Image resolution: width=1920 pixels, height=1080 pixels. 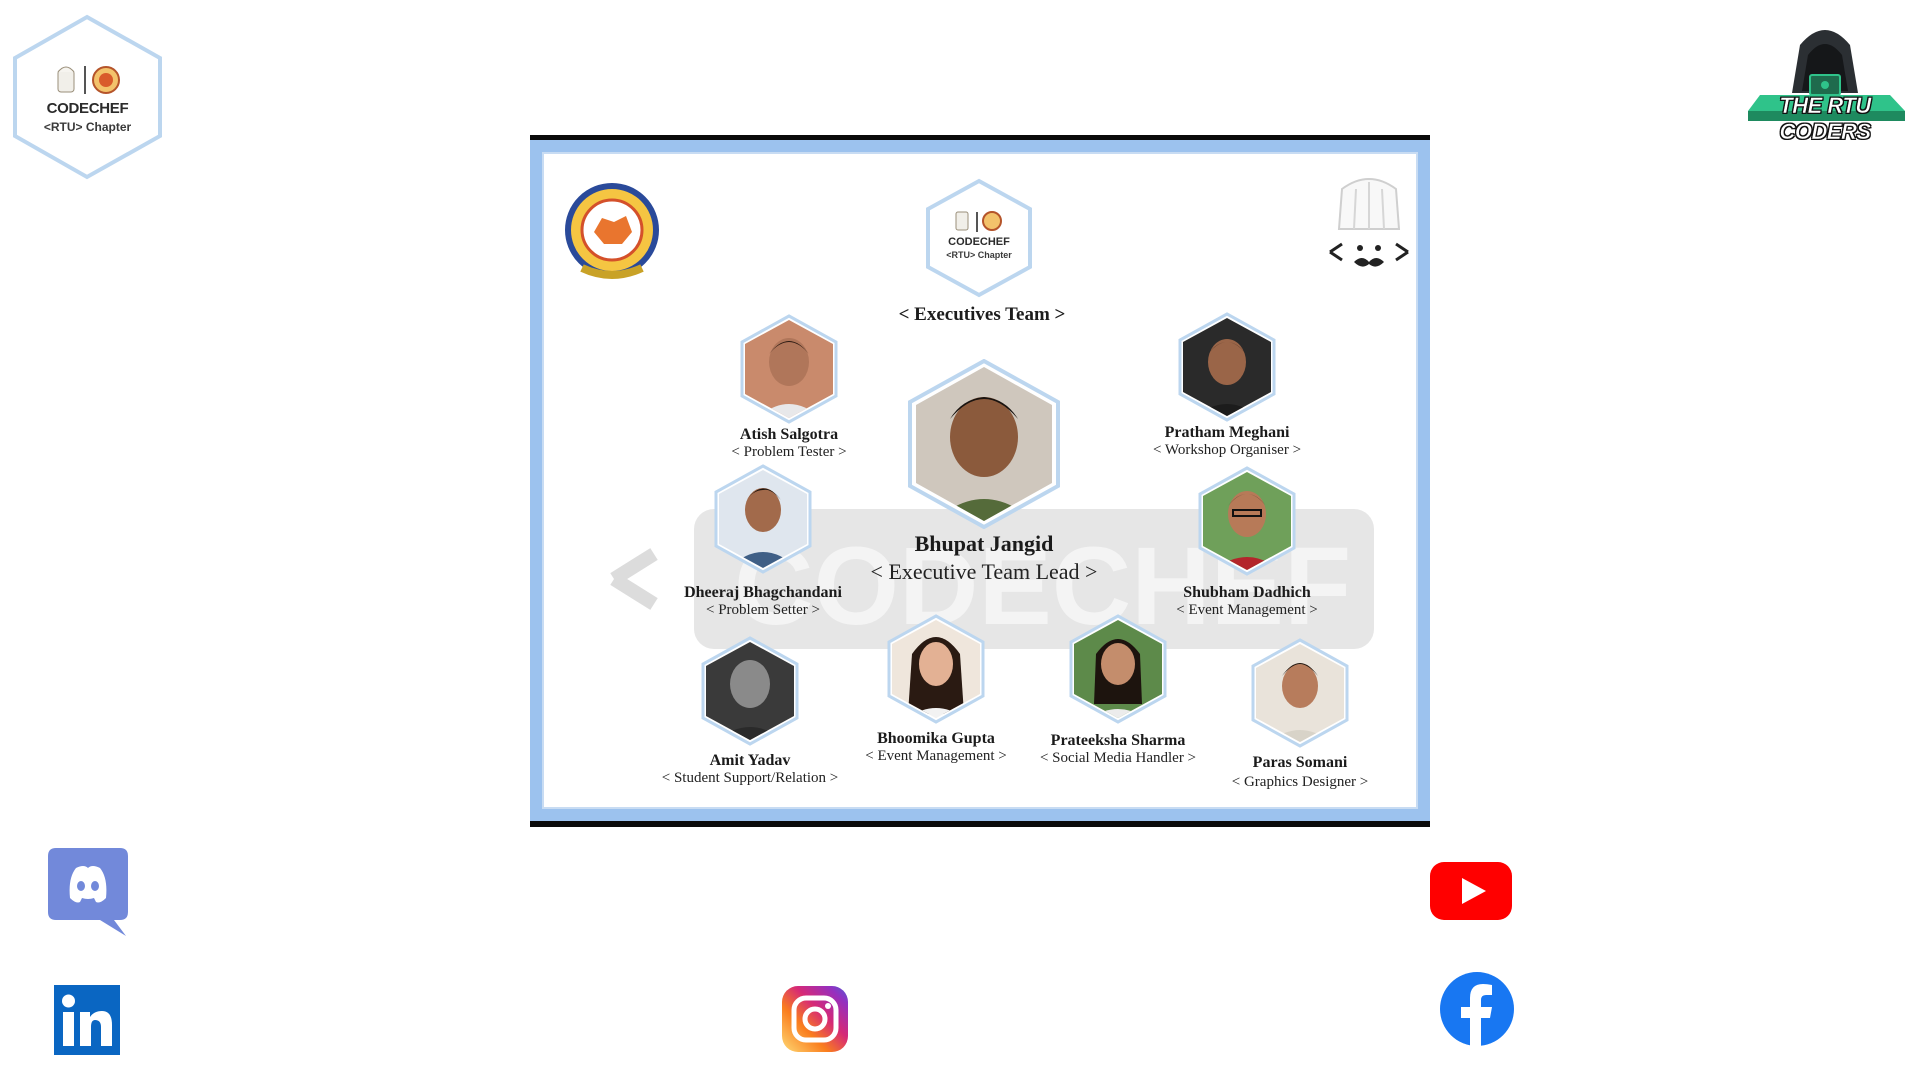 What do you see at coordinates (1825, 119) in the screenshot?
I see `rtu-coders-text: THE RTU CODERS` at bounding box center [1825, 119].